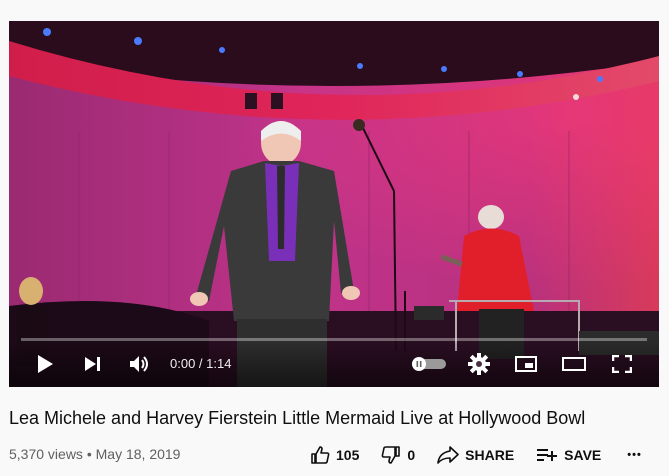  Describe the element at coordinates (46, 454) in the screenshot. I see `view-count: 5,370 views` at that location.